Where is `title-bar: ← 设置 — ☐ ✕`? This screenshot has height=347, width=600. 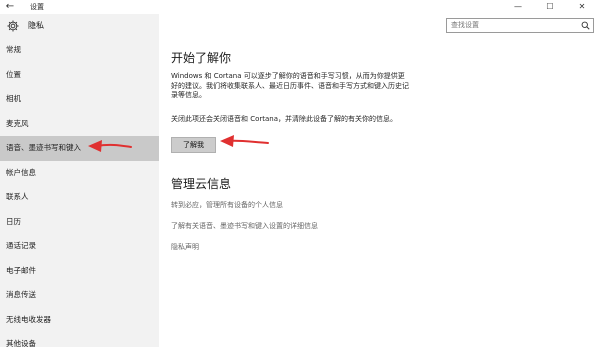
title-bar: ← 设置 — ☐ ✕ is located at coordinates (300, 7).